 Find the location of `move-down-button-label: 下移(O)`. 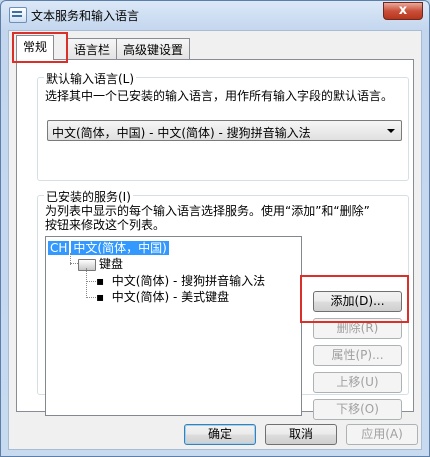

move-down-button-label: 下移(O) is located at coordinates (357, 409).